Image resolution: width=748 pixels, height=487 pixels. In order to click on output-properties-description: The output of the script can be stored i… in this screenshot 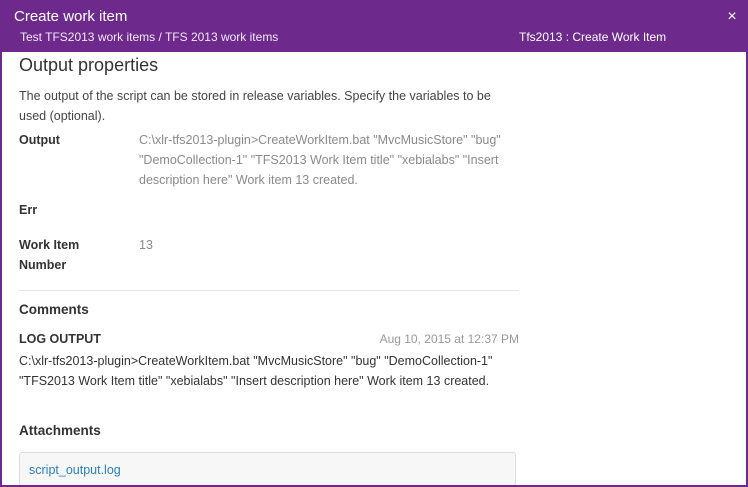, I will do `click(255, 106)`.